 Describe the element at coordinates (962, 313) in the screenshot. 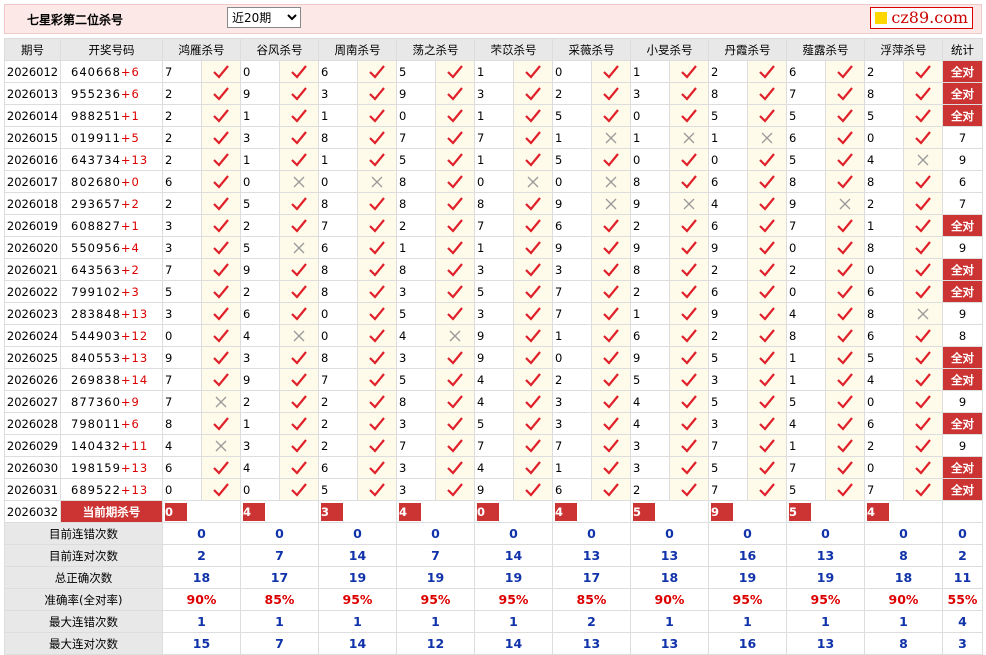

I see `row-total: 9` at that location.